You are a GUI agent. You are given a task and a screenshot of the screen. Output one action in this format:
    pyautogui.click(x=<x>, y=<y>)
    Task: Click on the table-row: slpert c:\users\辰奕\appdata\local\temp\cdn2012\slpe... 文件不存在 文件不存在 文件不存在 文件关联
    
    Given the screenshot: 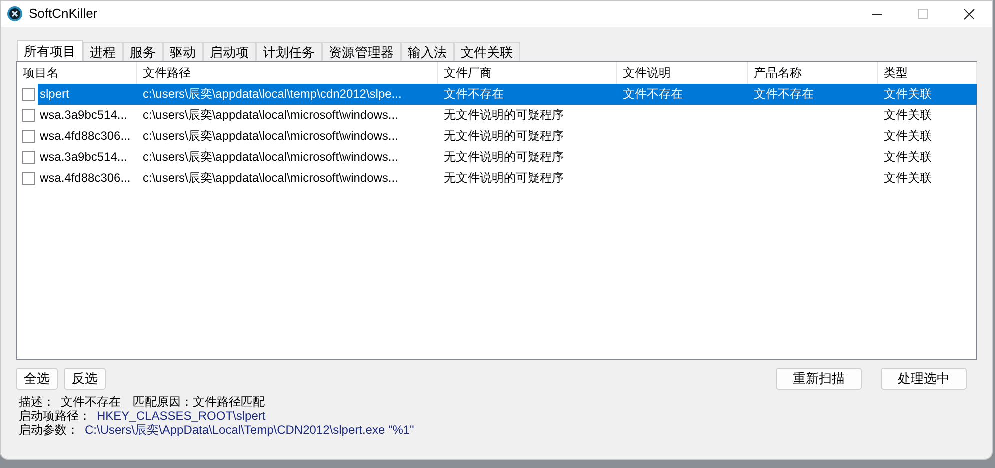 What is the action you would take?
    pyautogui.click(x=496, y=94)
    